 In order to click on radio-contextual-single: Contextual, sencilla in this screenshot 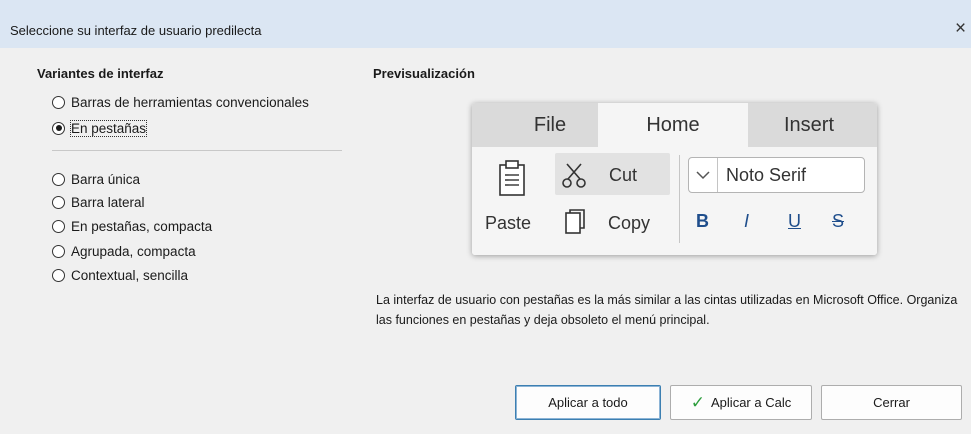, I will do `click(120, 275)`.